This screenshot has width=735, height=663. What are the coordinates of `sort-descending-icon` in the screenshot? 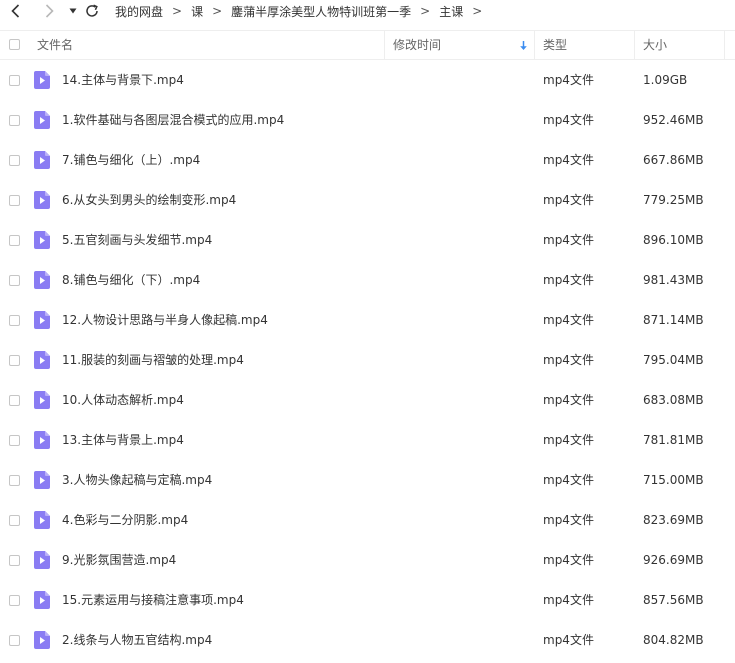 It's located at (523, 45).